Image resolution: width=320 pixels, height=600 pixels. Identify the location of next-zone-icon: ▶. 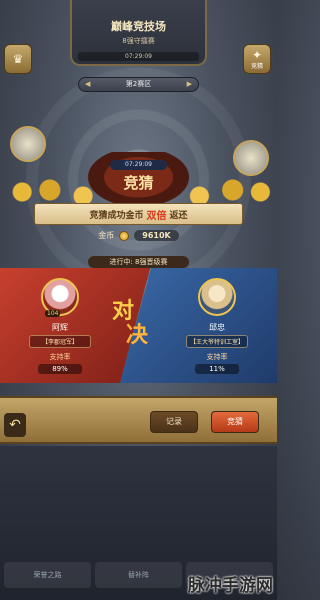
(189, 84).